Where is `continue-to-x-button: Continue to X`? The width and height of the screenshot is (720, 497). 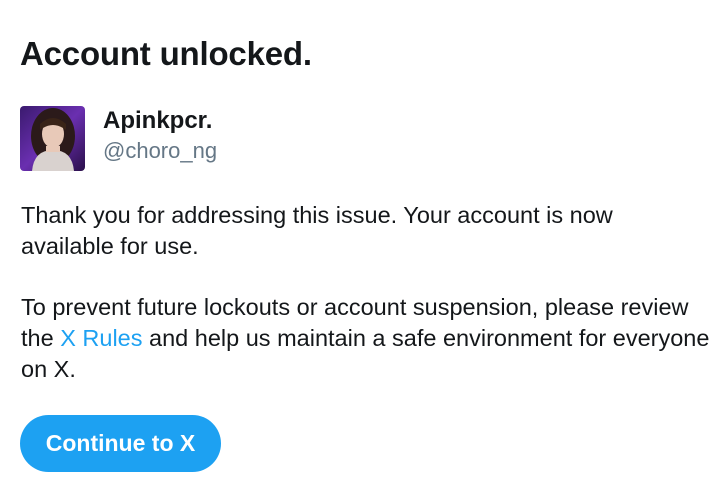
continue-to-x-button: Continue to X is located at coordinates (120, 443).